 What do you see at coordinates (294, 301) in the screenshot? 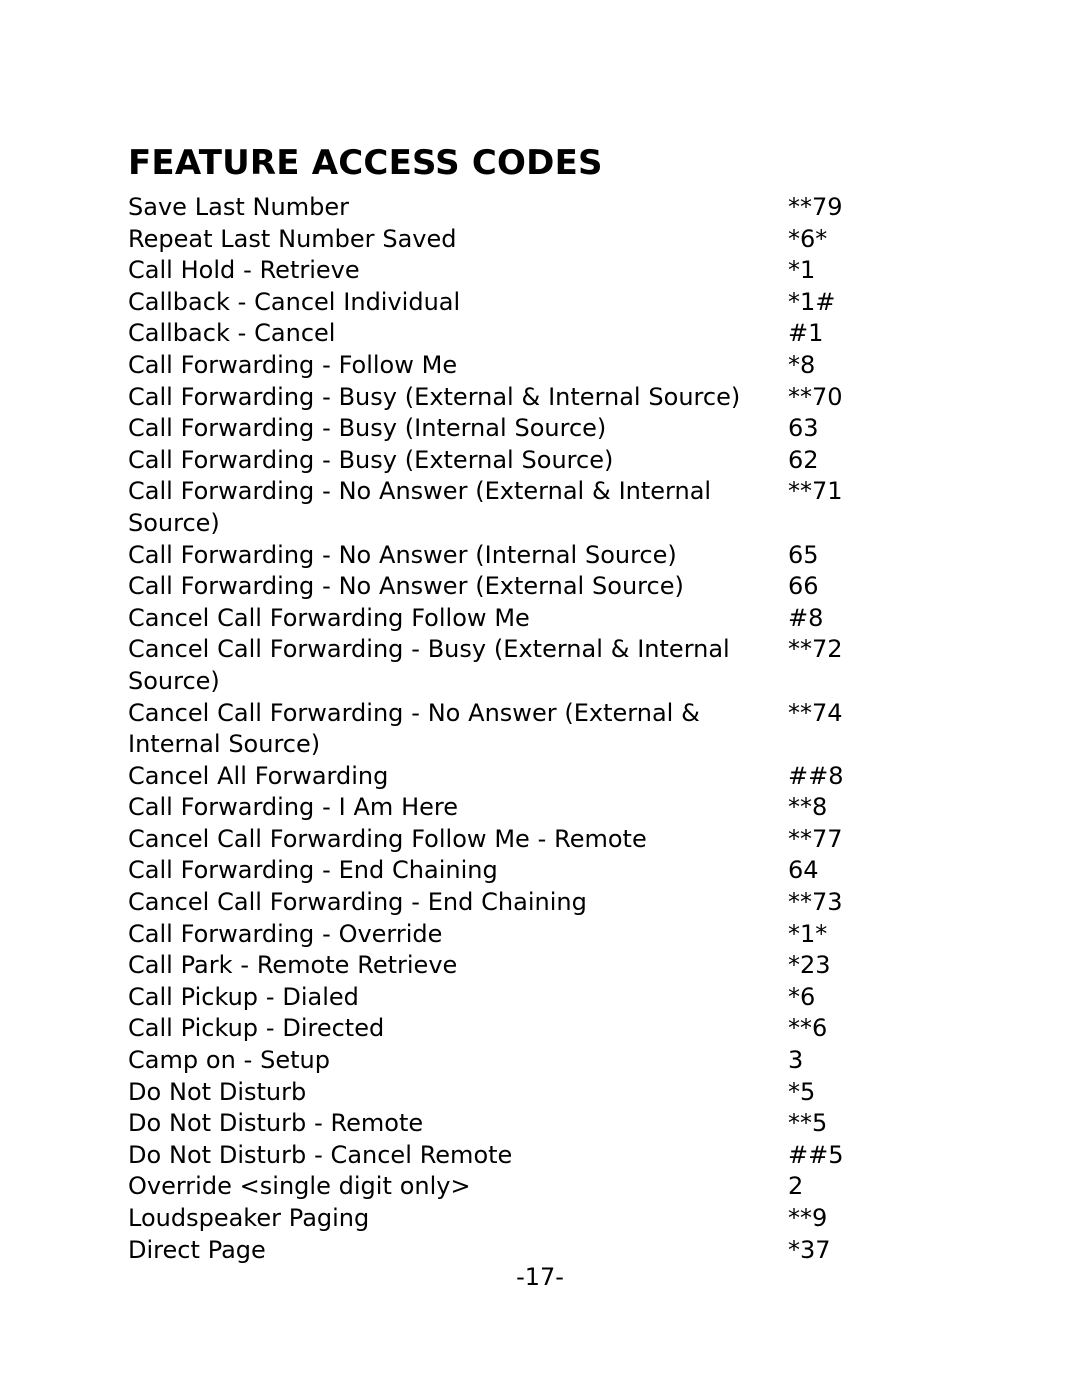
I see `feature-name: Callback - Cancel Individual` at bounding box center [294, 301].